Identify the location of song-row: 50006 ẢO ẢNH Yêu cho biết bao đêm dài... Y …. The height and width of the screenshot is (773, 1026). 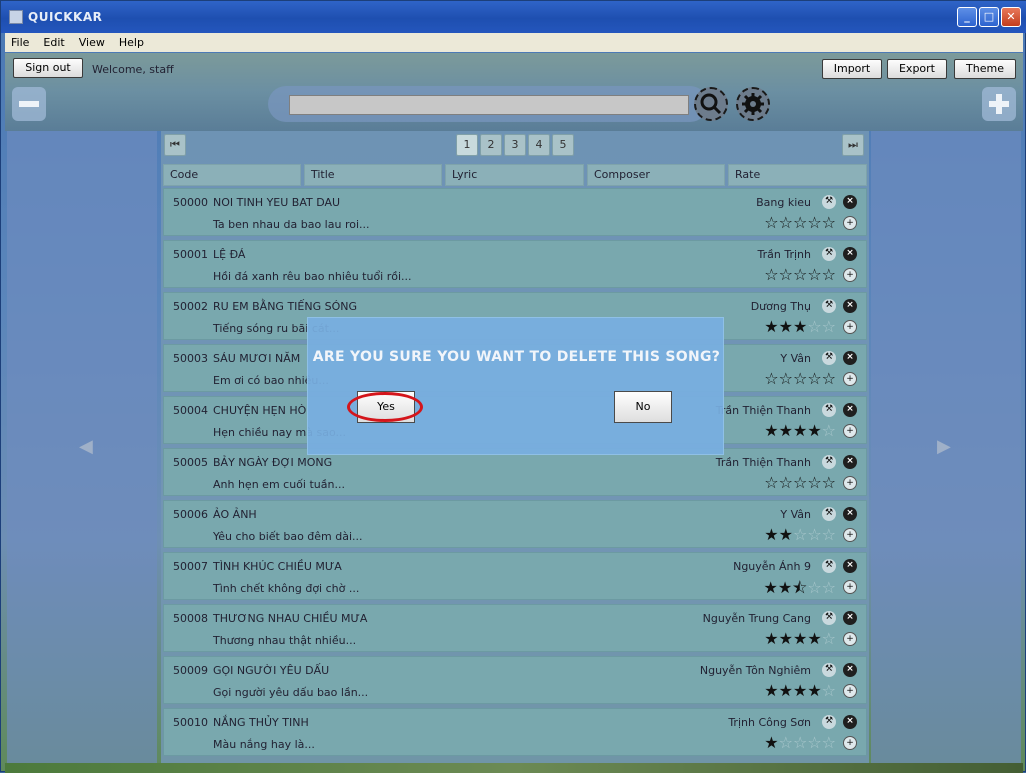
(515, 524).